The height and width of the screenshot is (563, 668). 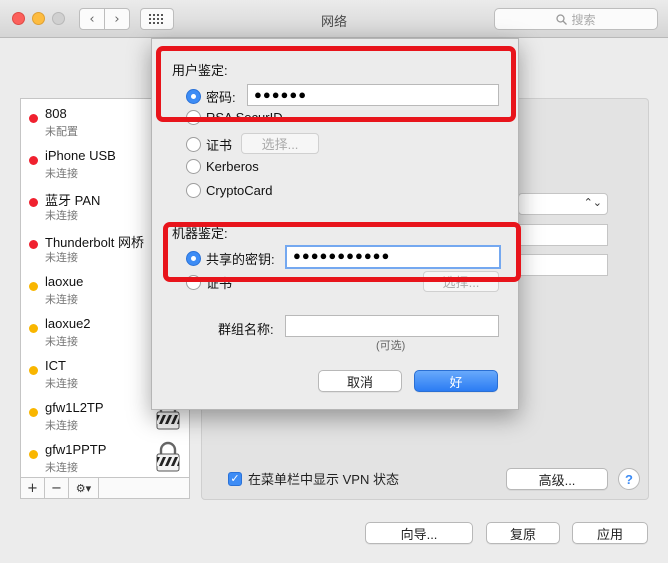 What do you see at coordinates (61, 132) in the screenshot?
I see `service-status: 未配置` at bounding box center [61, 132].